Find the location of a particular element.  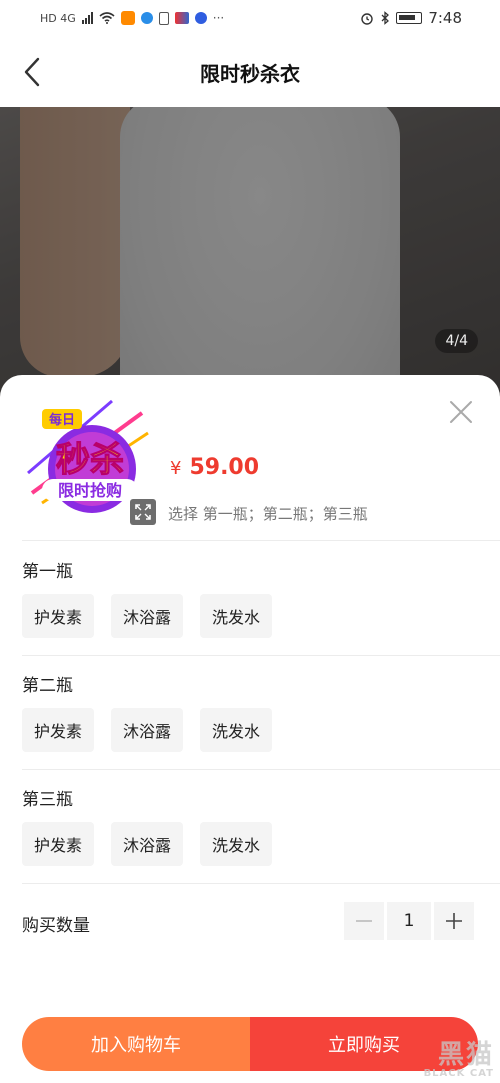

status-left: HD 4G ··· is located at coordinates (132, 18).